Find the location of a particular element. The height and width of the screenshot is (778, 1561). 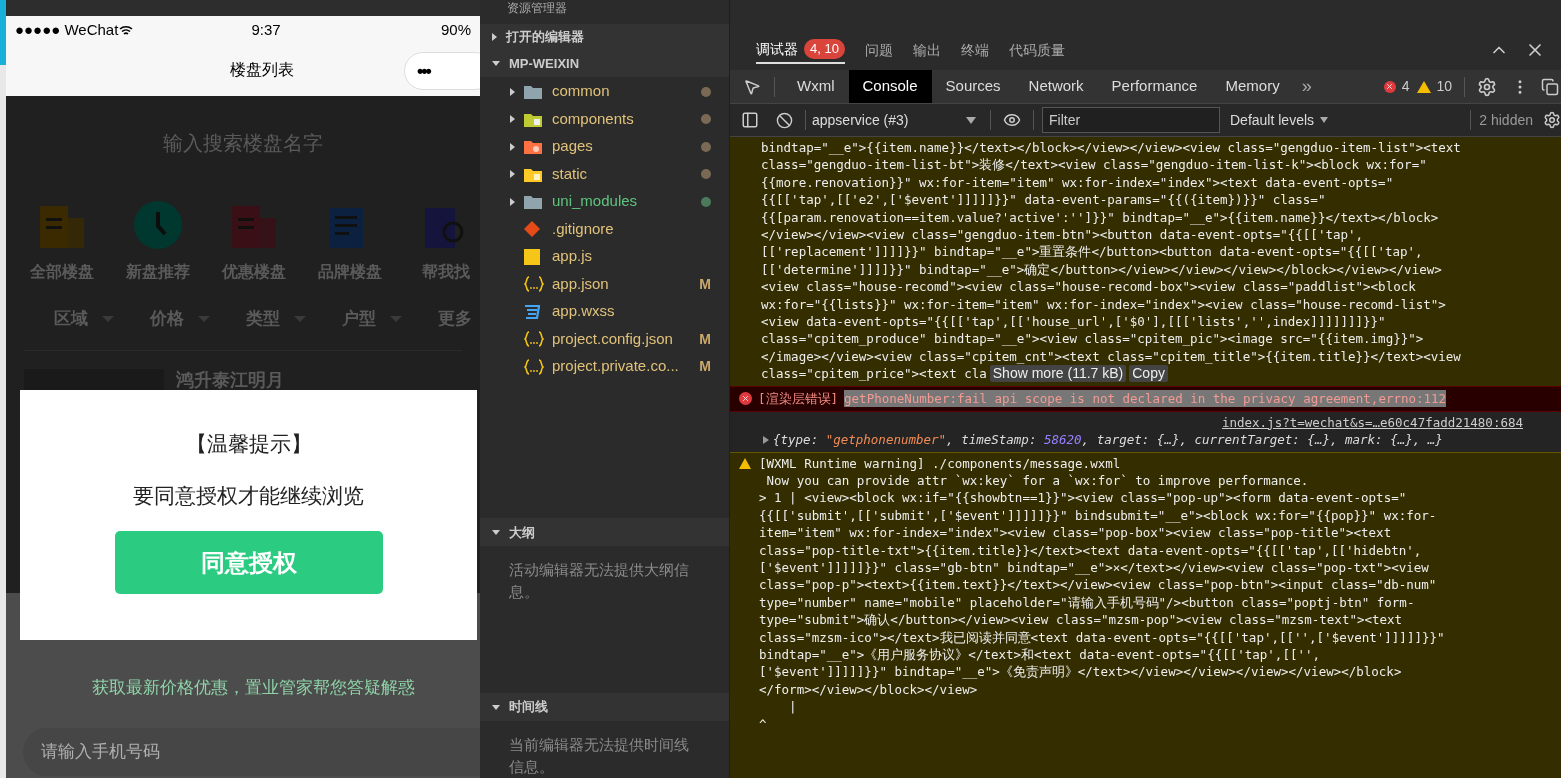

error-icon is located at coordinates (745, 399).